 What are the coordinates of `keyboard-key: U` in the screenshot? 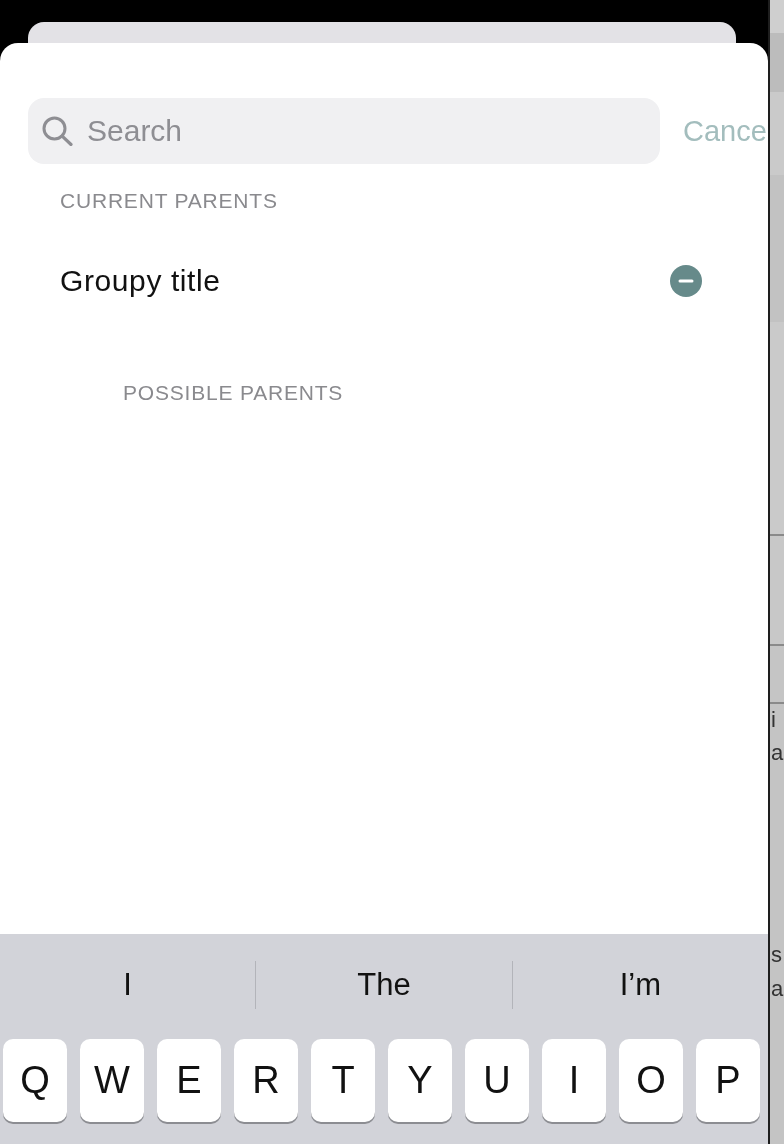 It's located at (497, 1080).